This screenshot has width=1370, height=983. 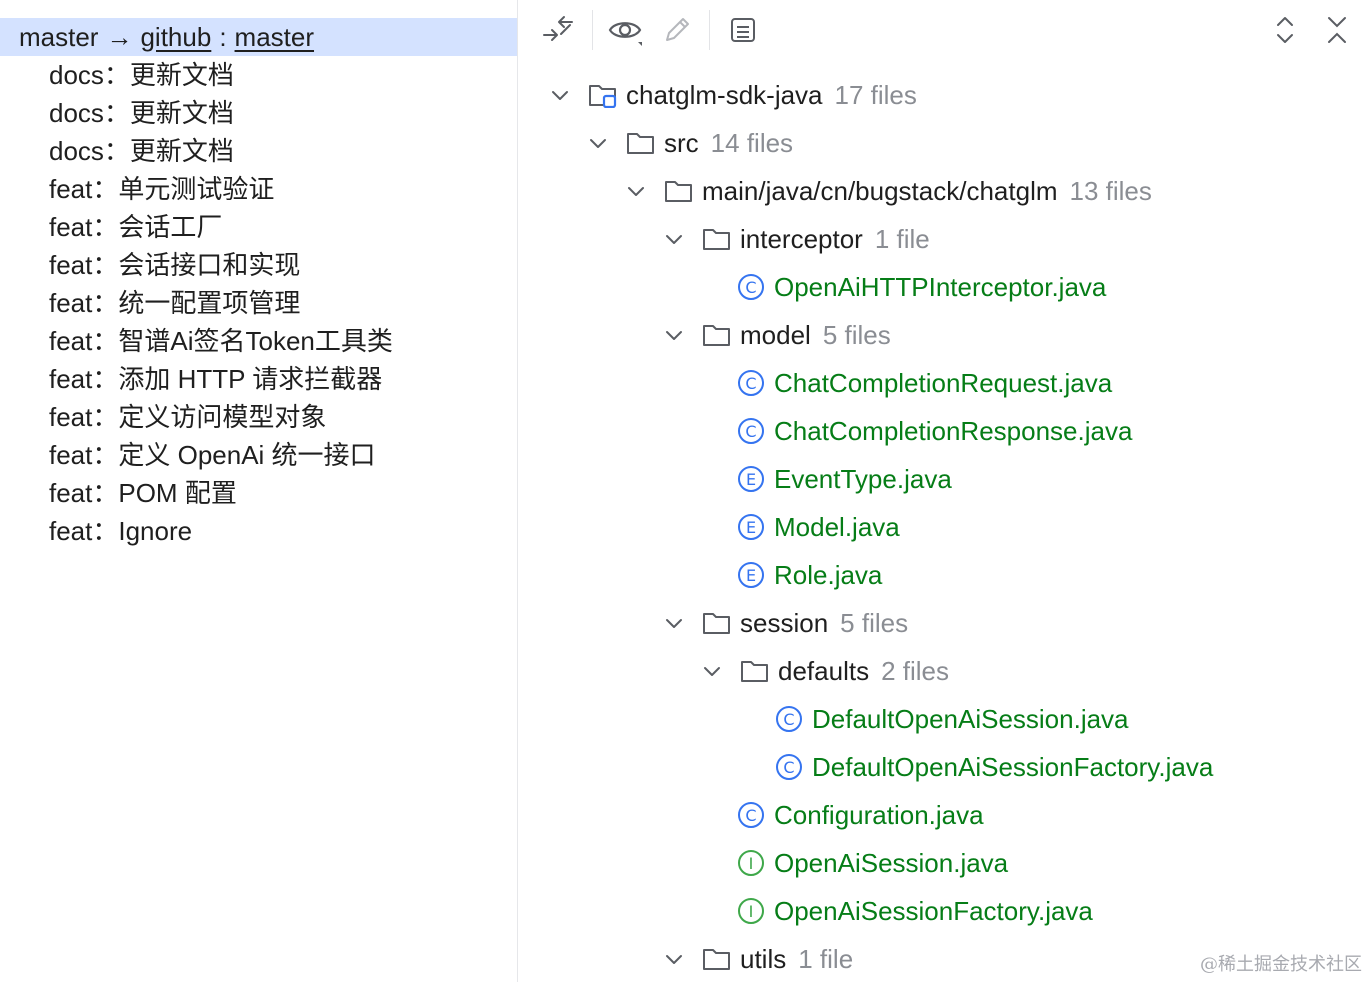 I want to click on commit-item: feat：统一配置项管理, so click(x=221, y=303).